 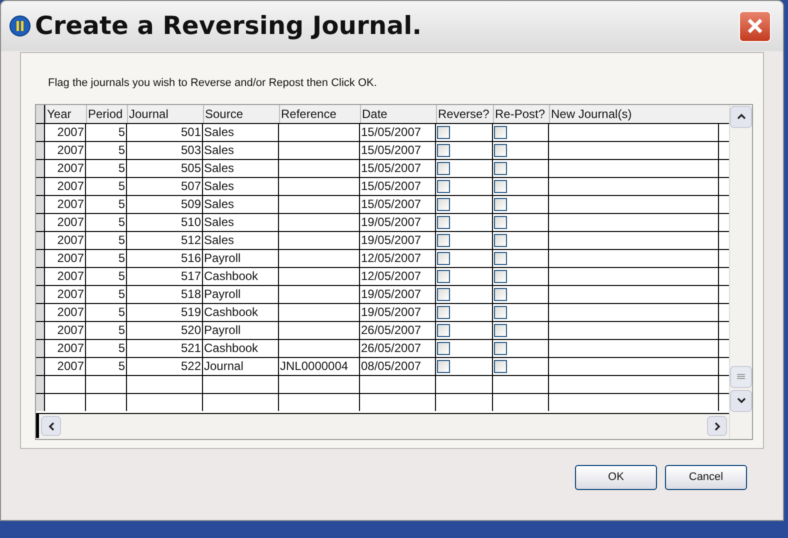 I want to click on ok-button: OK, so click(x=616, y=477).